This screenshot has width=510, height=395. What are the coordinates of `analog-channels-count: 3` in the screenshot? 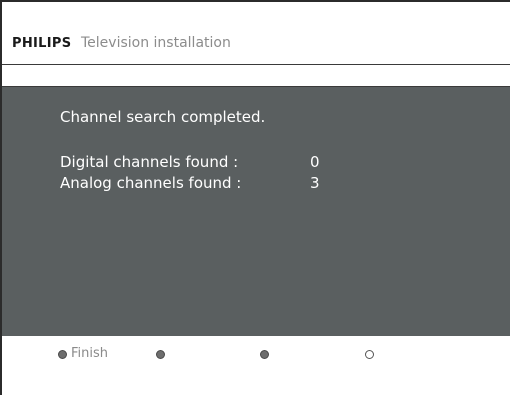 It's located at (315, 183).